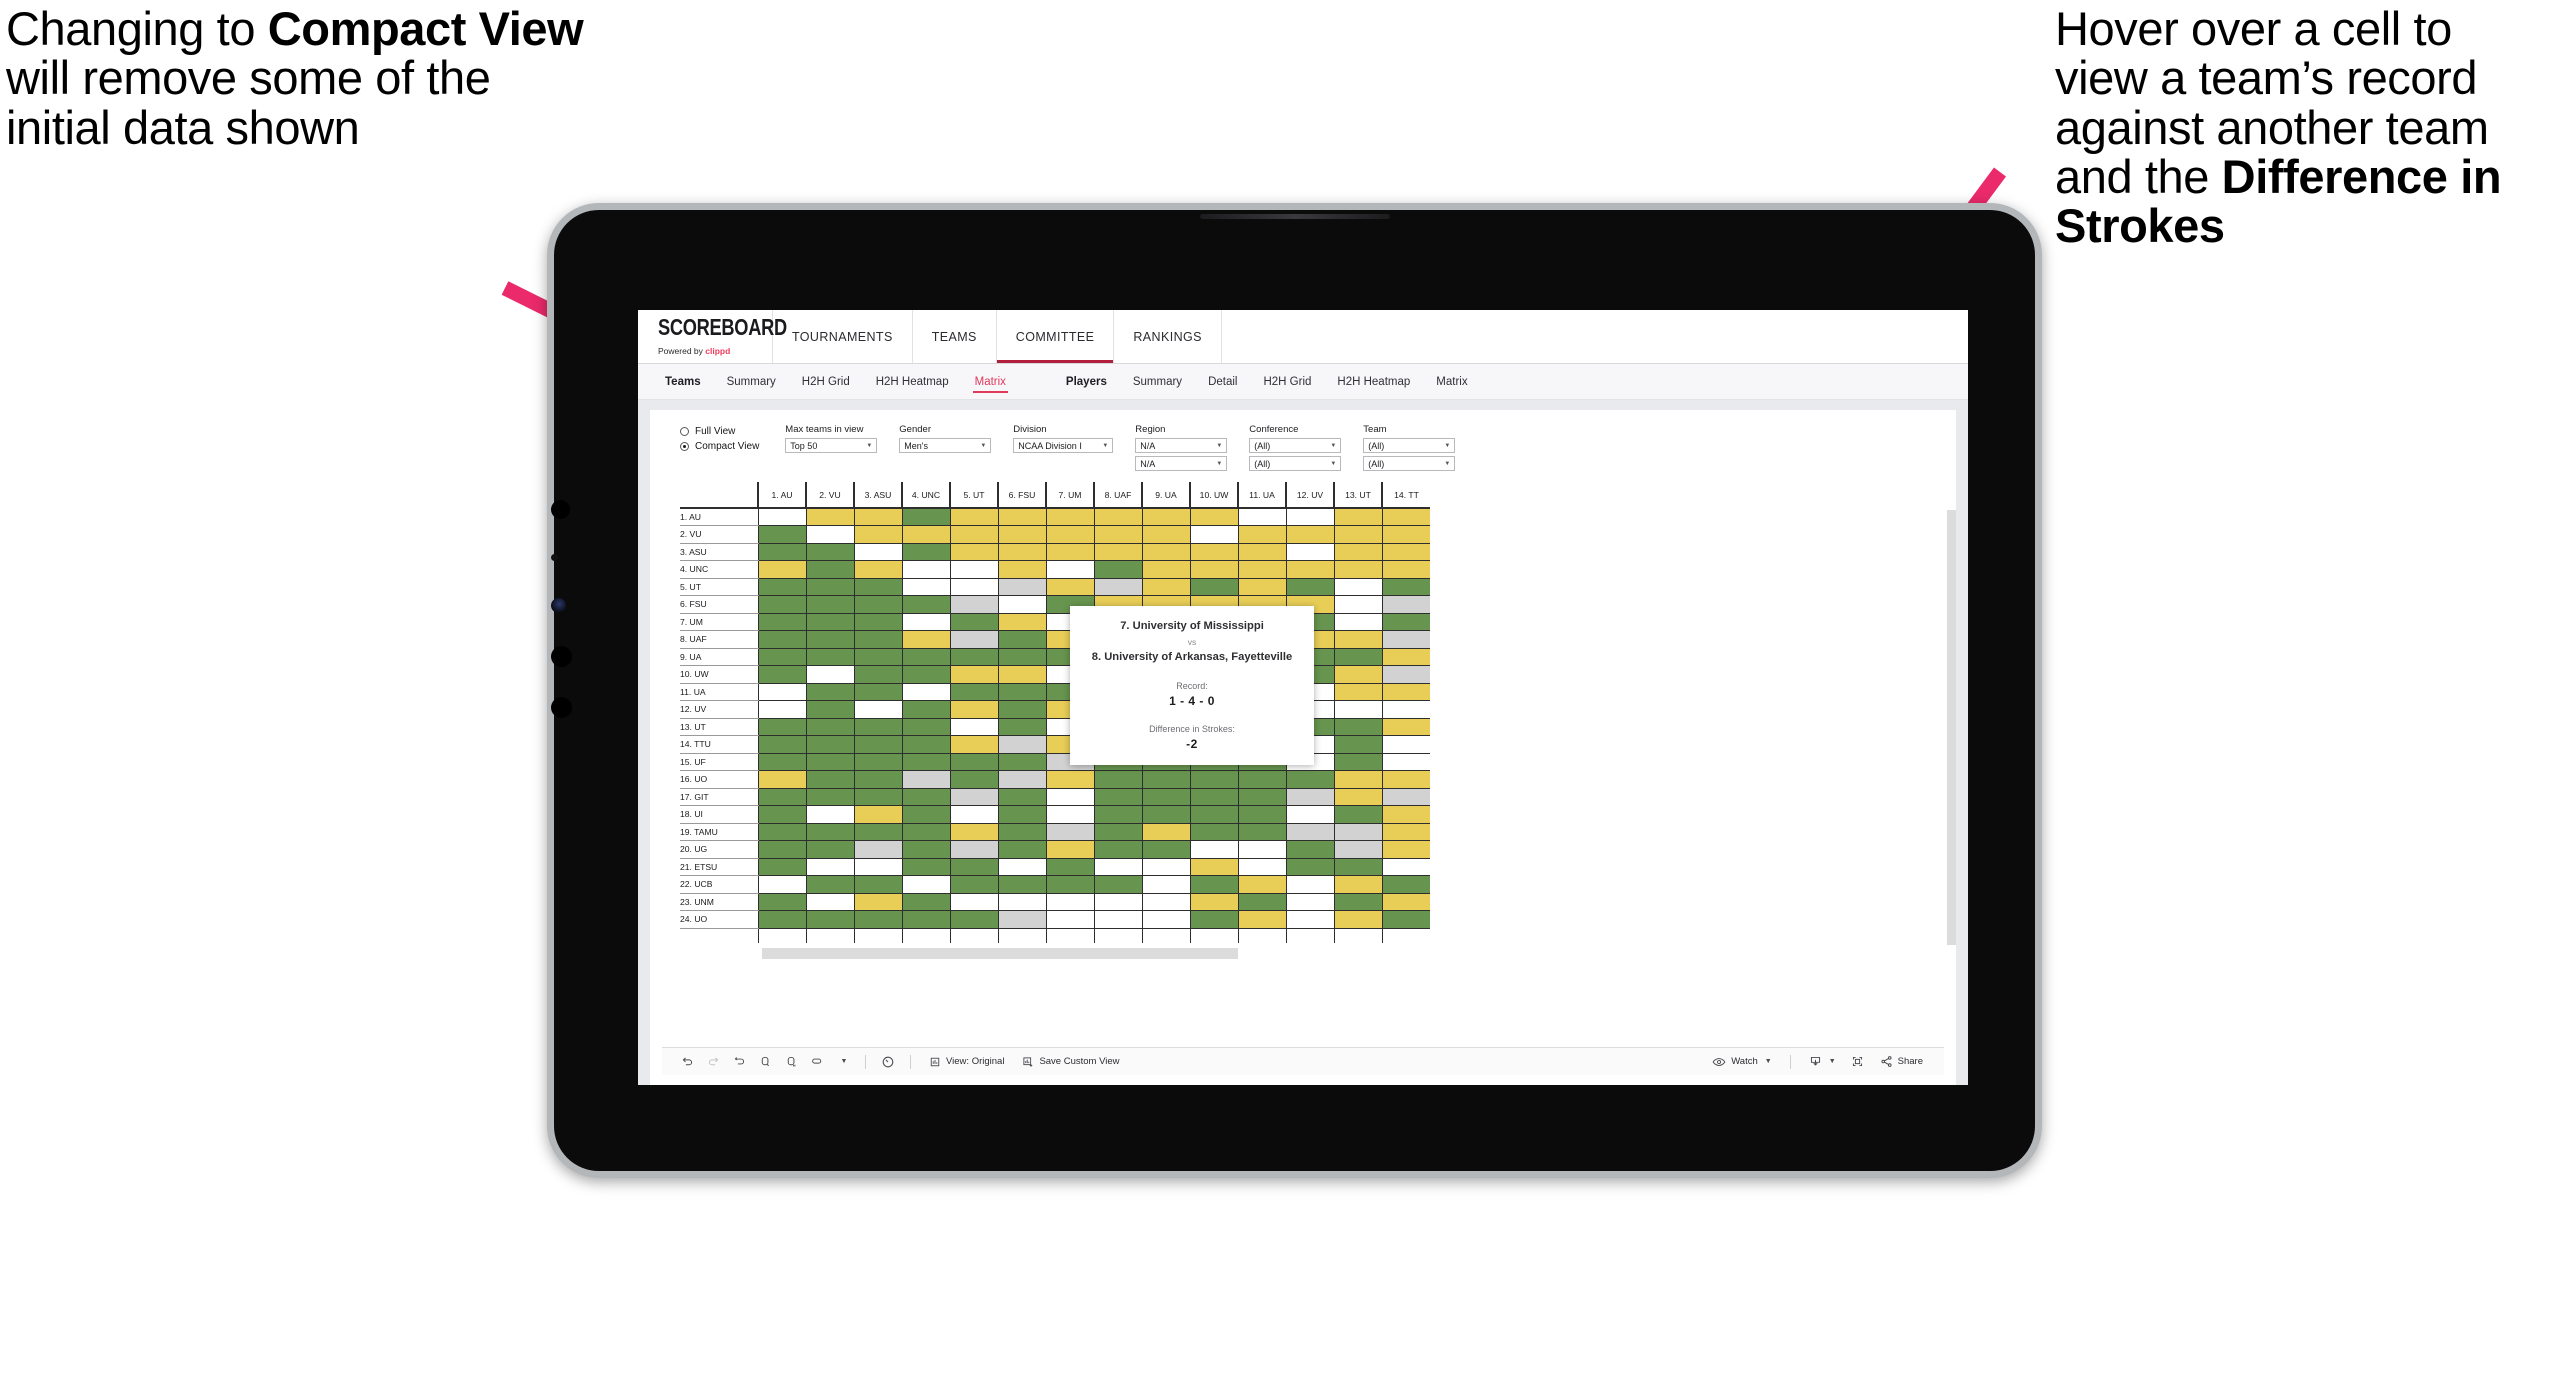  I want to click on subnav-players-summary: Summary, so click(1157, 381).